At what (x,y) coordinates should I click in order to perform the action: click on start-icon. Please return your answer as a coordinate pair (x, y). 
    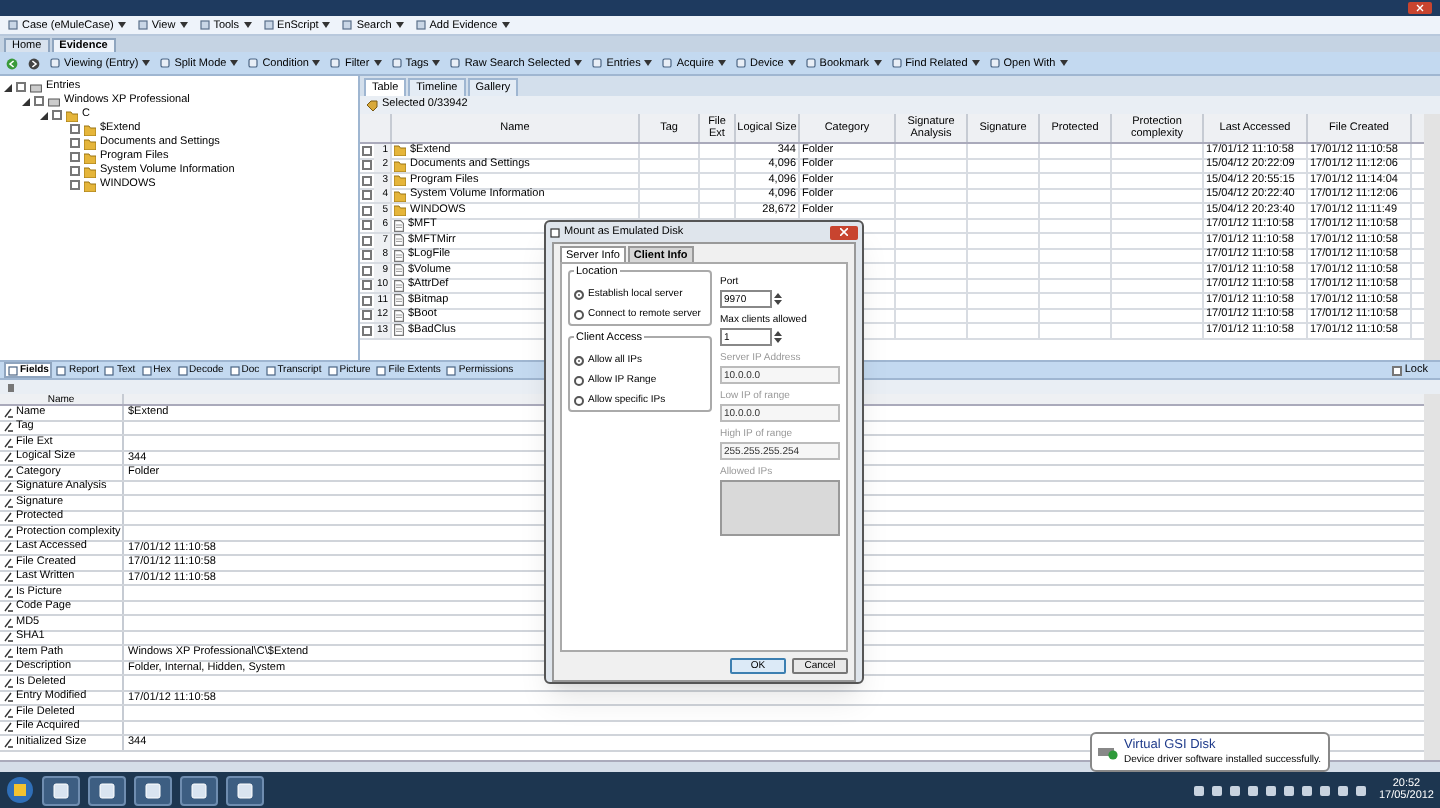
    Looking at the image, I should click on (20, 790).